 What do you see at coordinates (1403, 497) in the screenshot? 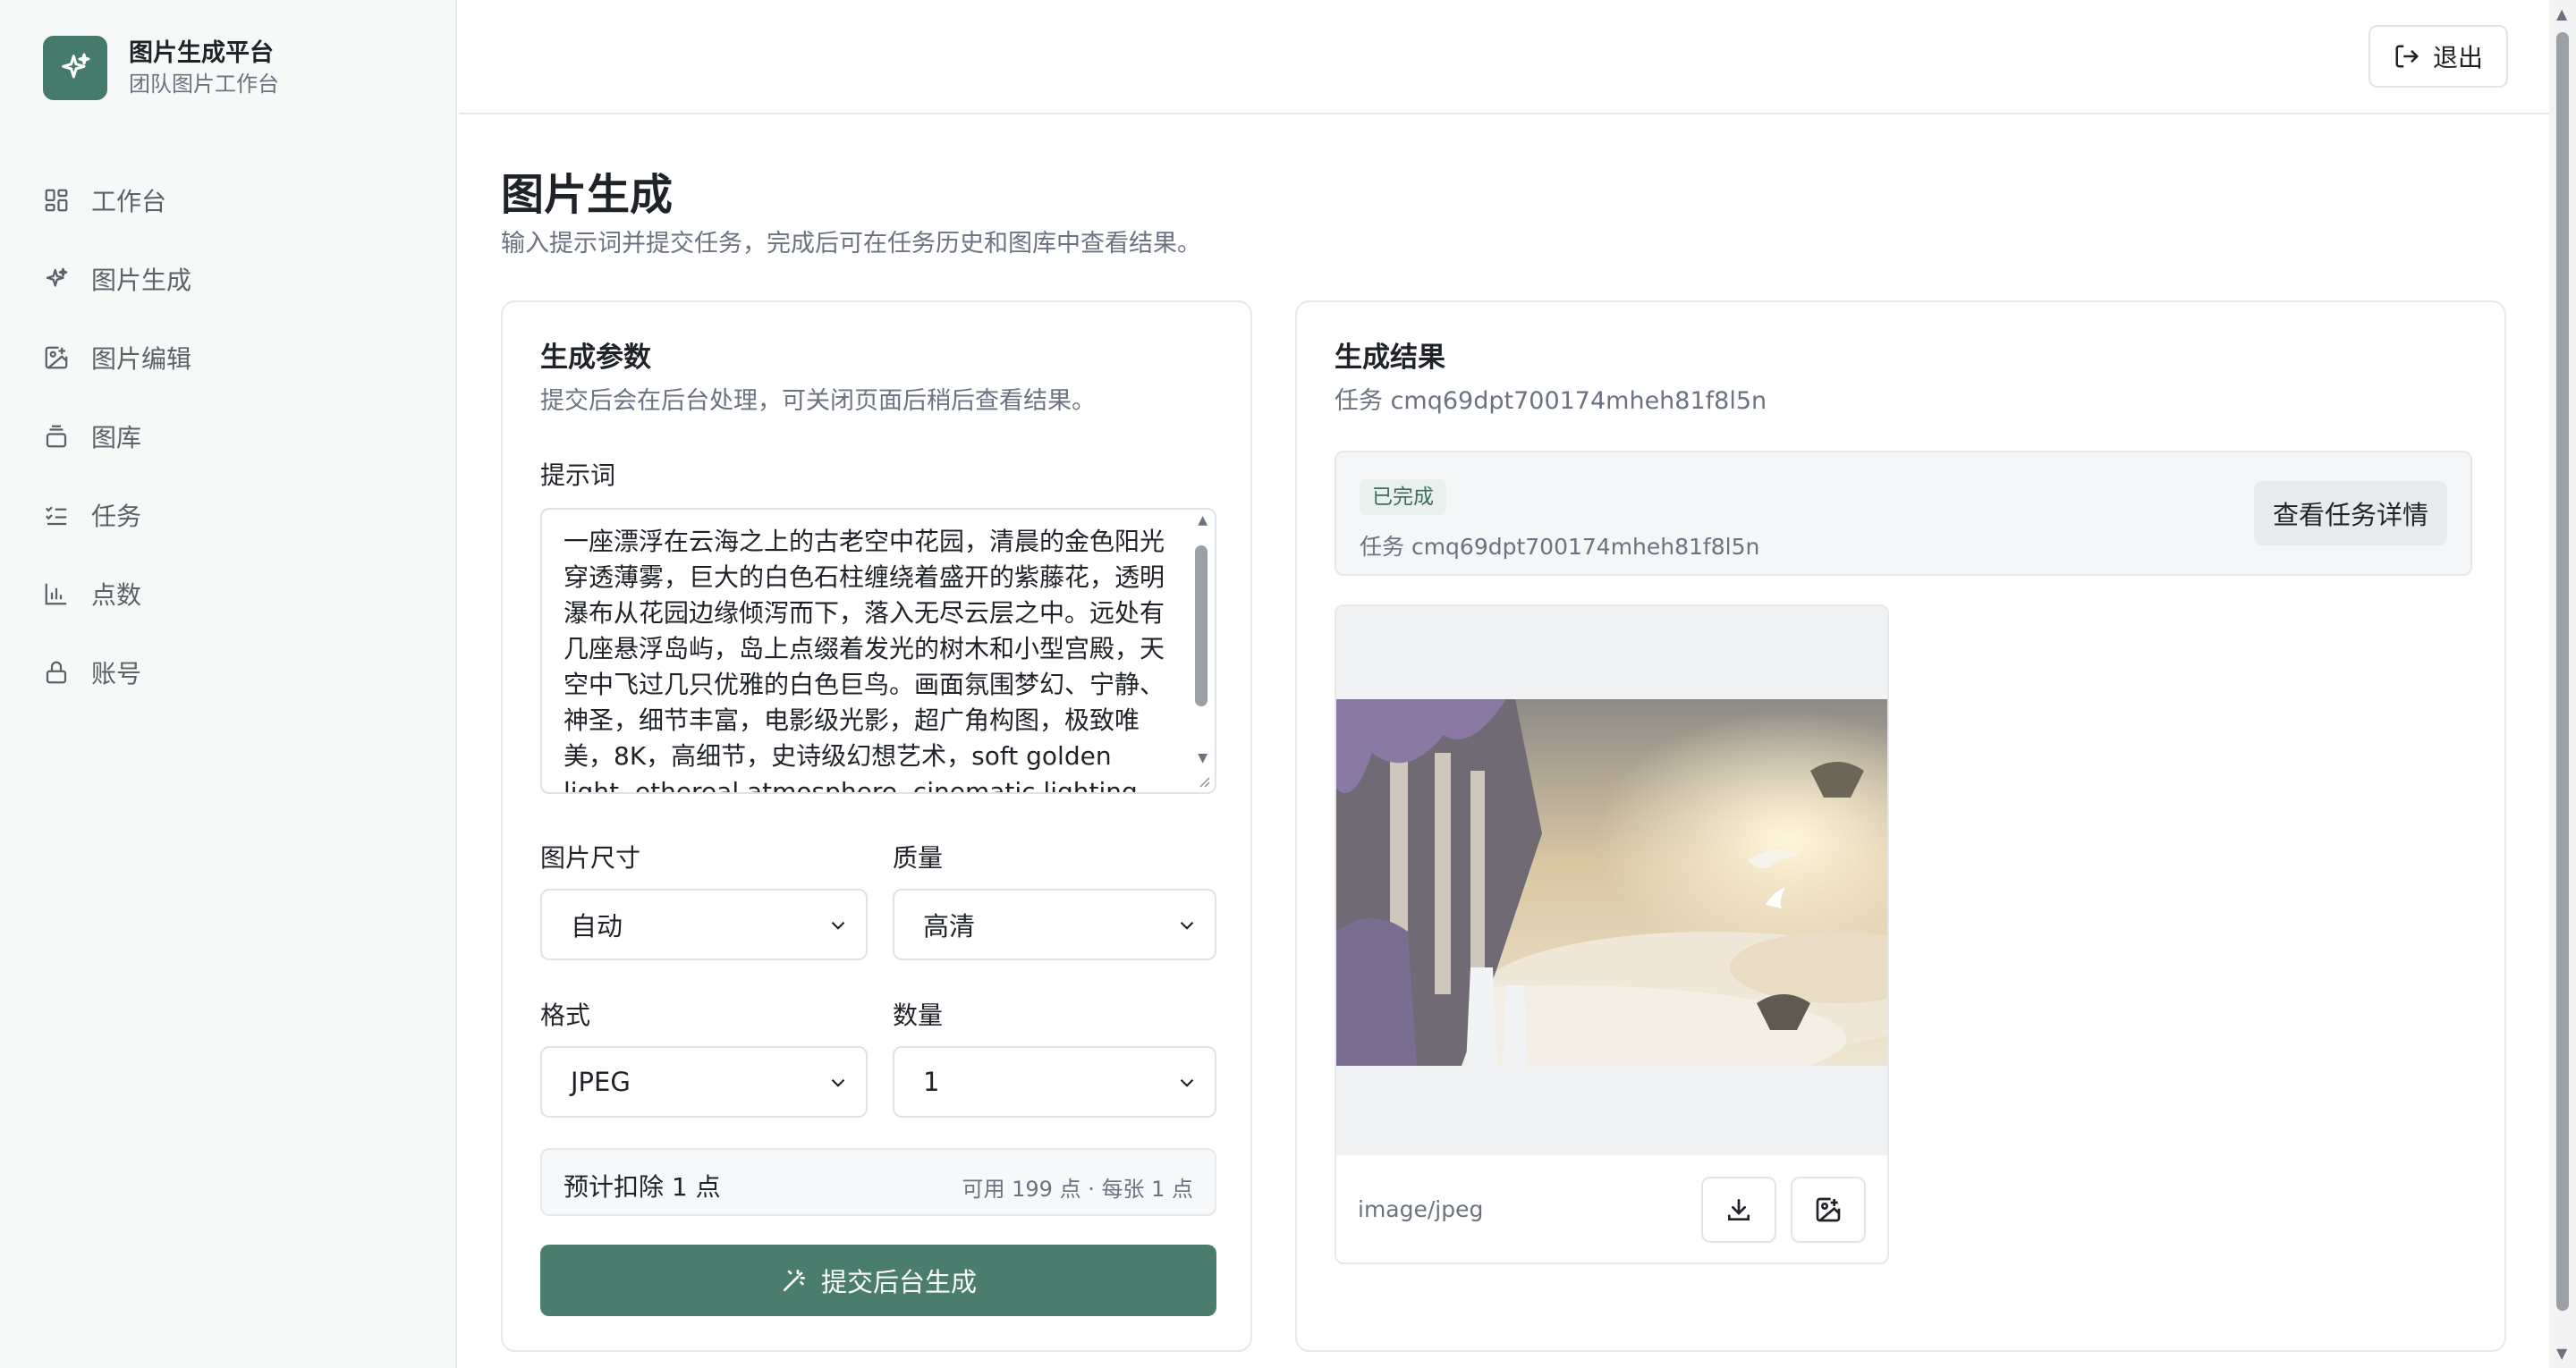
I see `status-badge: 已完成` at bounding box center [1403, 497].